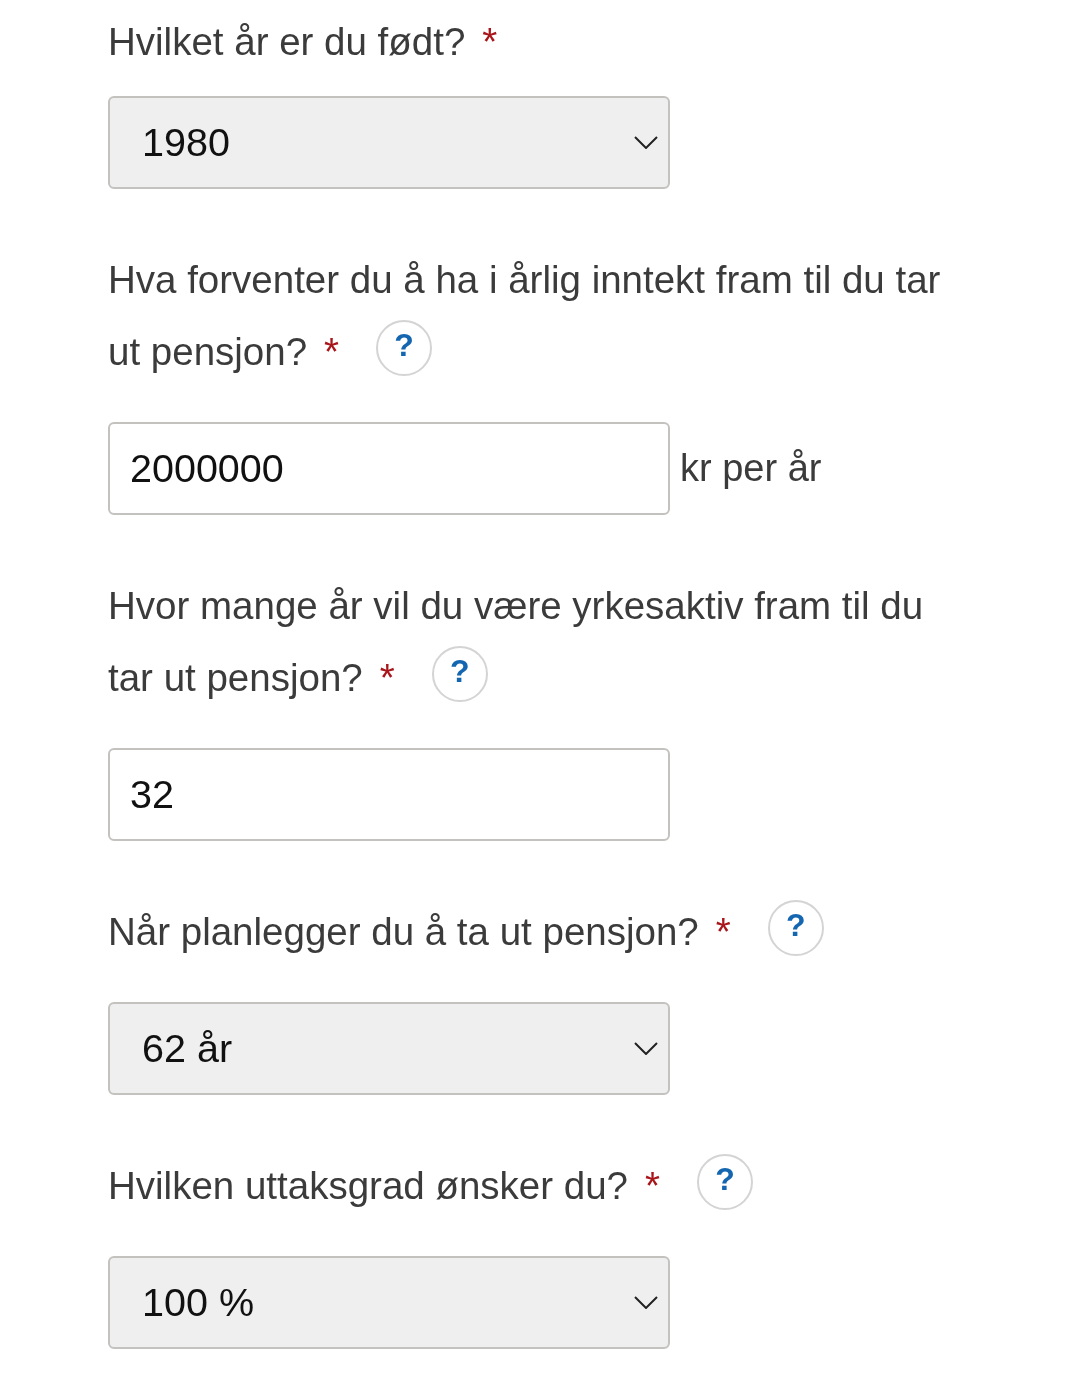 This screenshot has height=1393, width=1075. Describe the element at coordinates (251, 677) in the screenshot. I see `question-label: tar ut pensjon? *` at that location.